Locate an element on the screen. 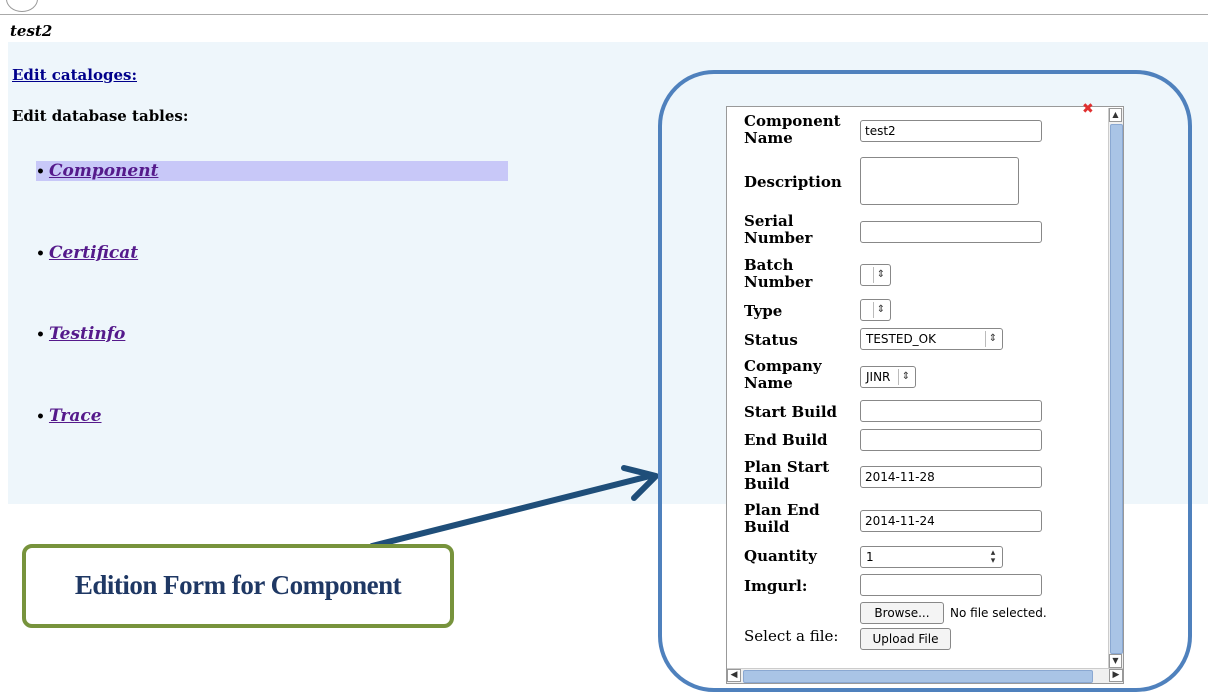  plan-end-build-field: 2014-11-24 is located at coordinates (951, 521).